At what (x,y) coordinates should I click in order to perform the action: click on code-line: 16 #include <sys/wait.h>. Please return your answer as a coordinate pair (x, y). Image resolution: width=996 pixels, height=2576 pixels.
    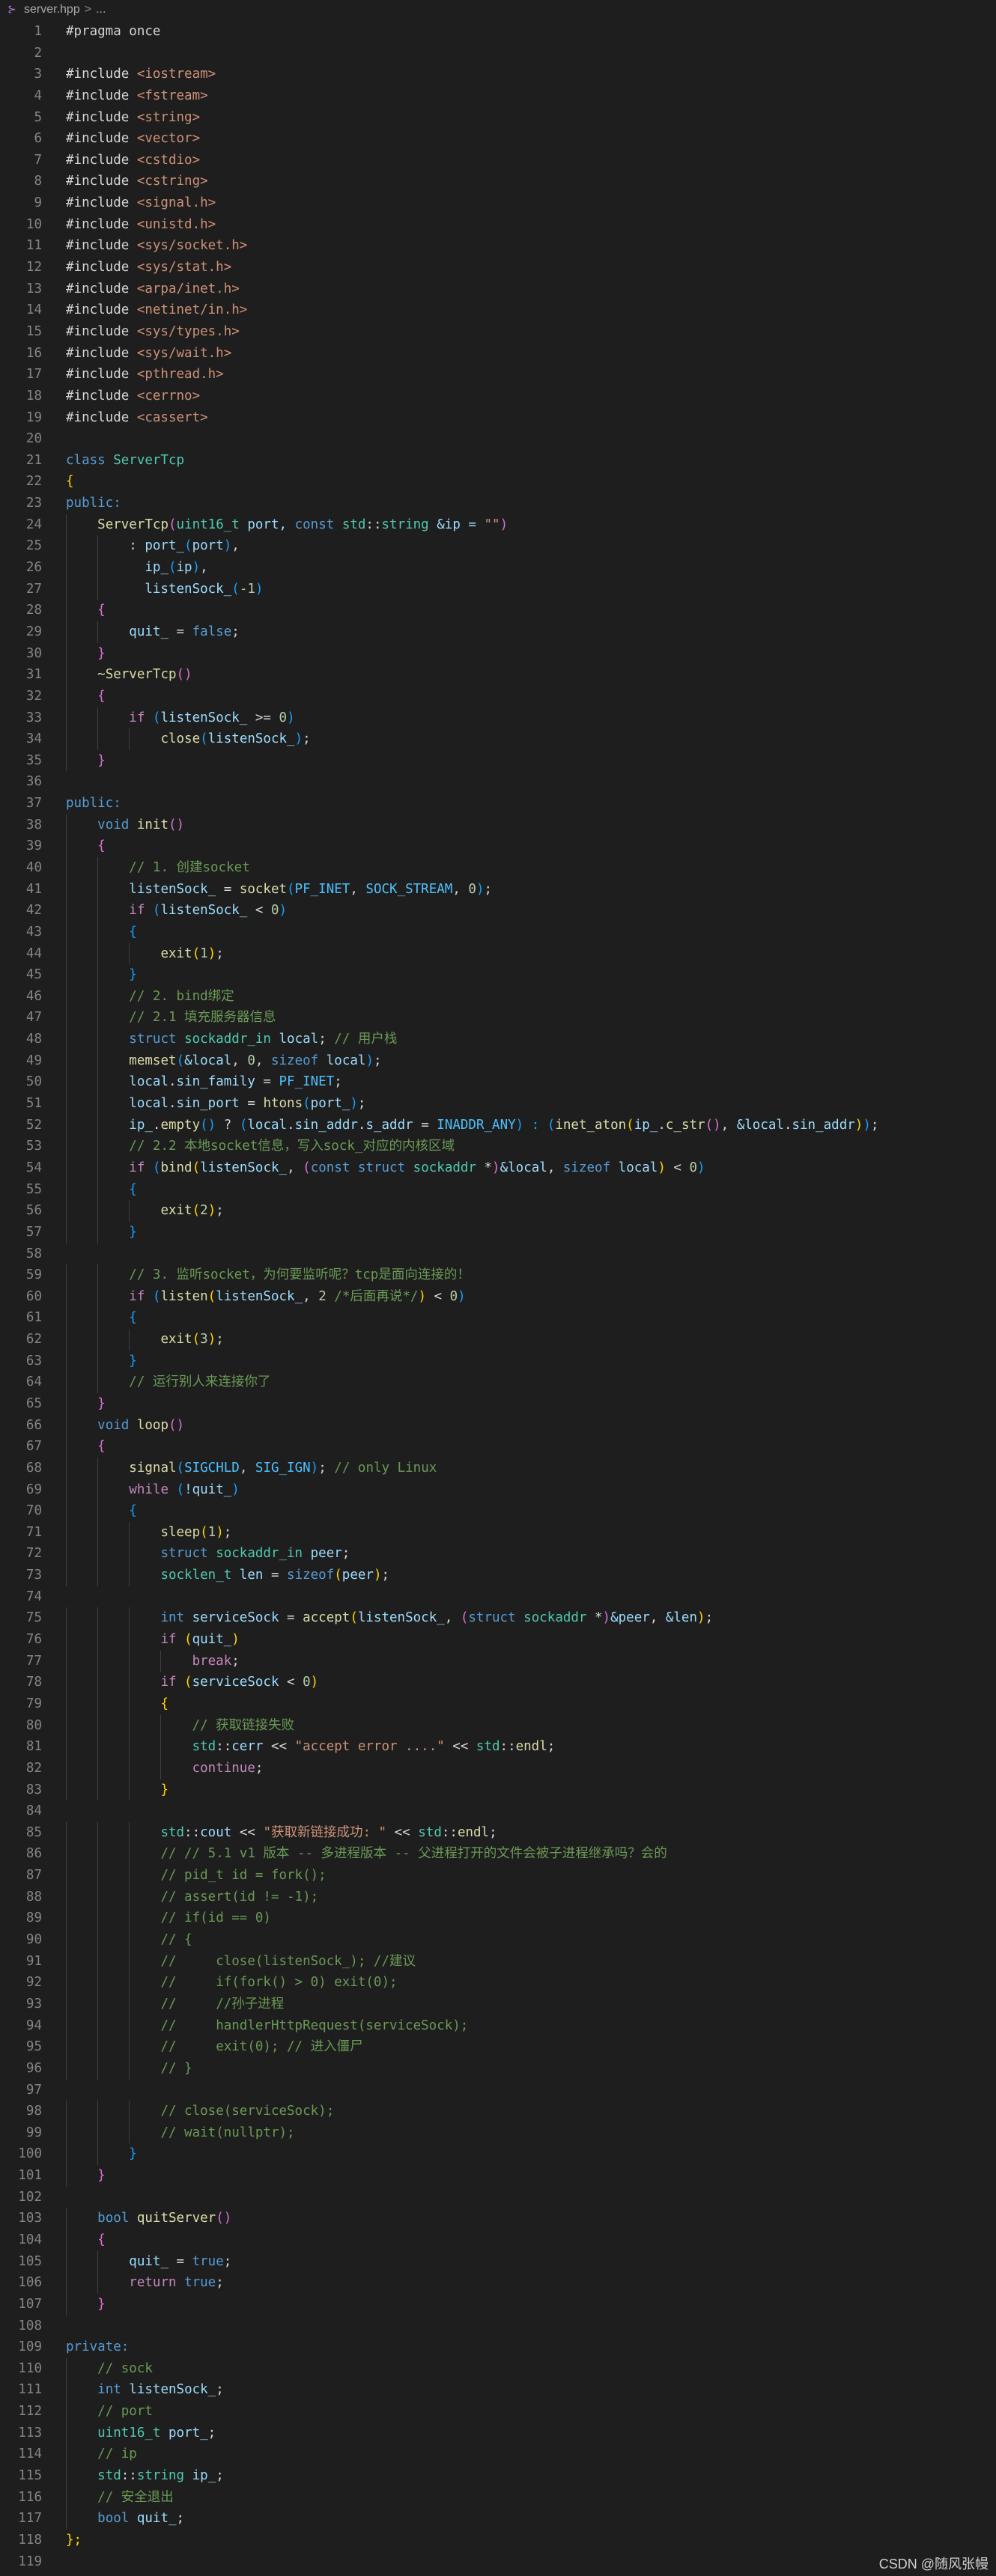
    Looking at the image, I should click on (498, 354).